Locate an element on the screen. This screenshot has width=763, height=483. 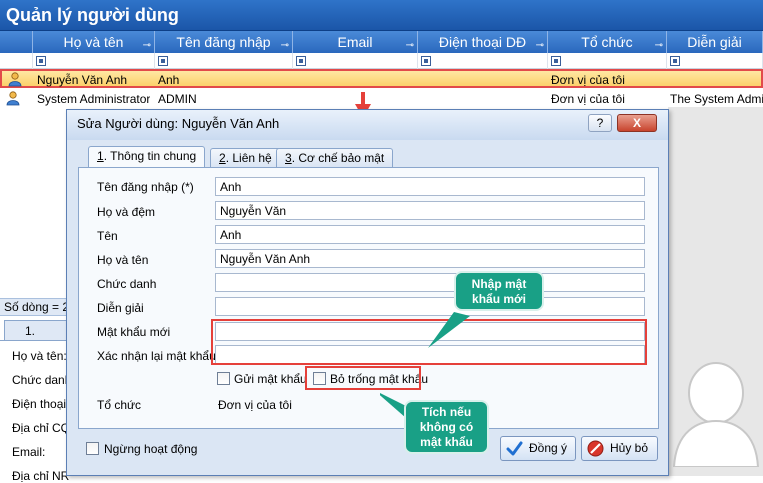
column-dien-giai: Diễn giải is located at coordinates (715, 42).